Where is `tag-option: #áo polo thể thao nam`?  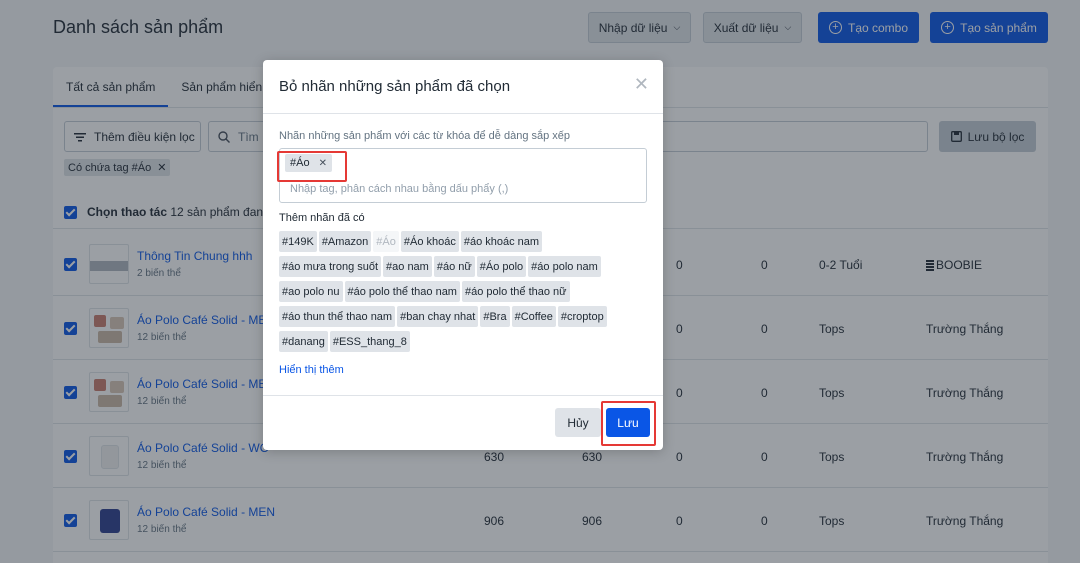 tag-option: #áo polo thể thao nam is located at coordinates (402, 291).